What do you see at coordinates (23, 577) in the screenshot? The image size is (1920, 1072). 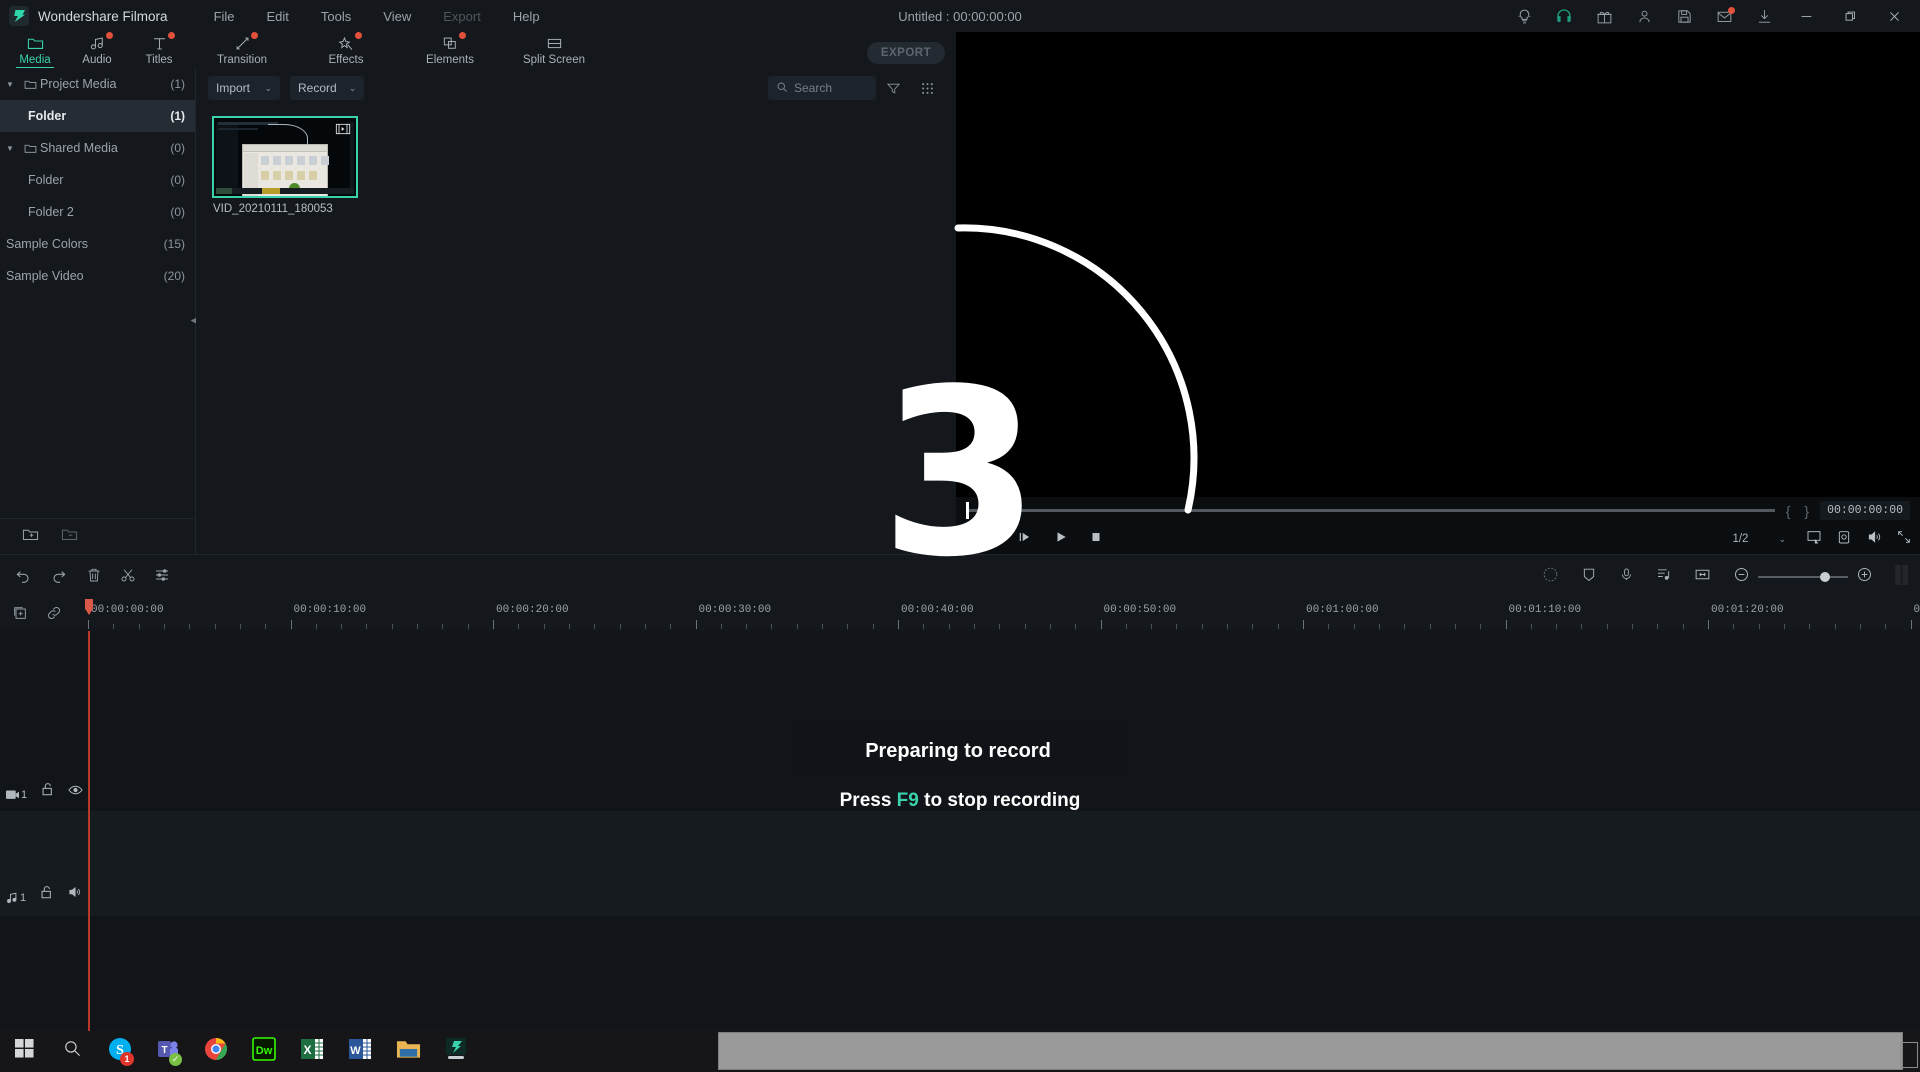 I see `undo-icon` at bounding box center [23, 577].